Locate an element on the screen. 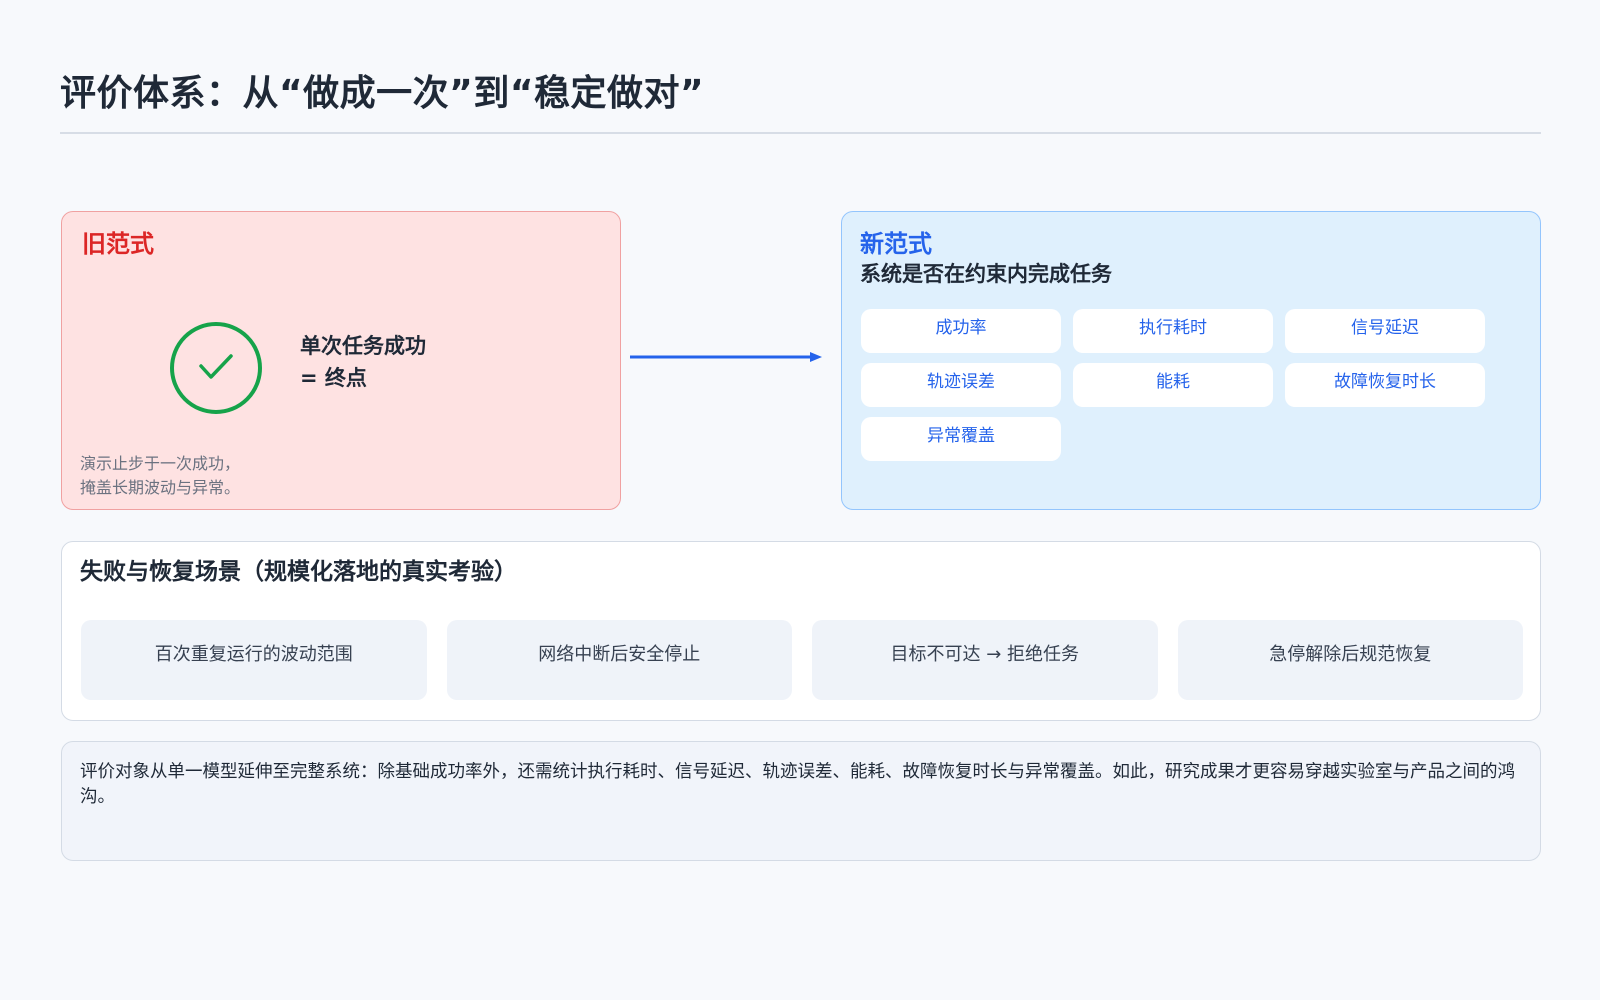  metric-chip: 能耗 is located at coordinates (1173, 385).